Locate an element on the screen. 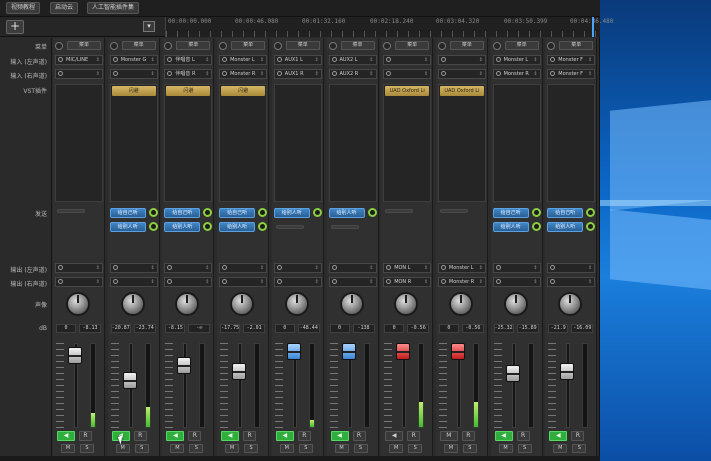  db-value-right: -16.09 is located at coordinates (582, 328).